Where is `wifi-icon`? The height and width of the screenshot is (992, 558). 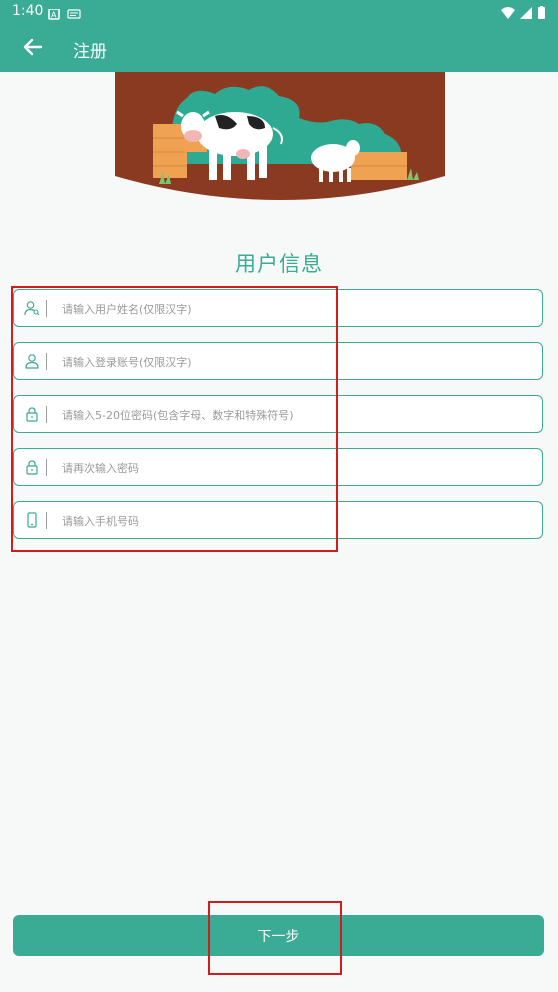 wifi-icon is located at coordinates (508, 13).